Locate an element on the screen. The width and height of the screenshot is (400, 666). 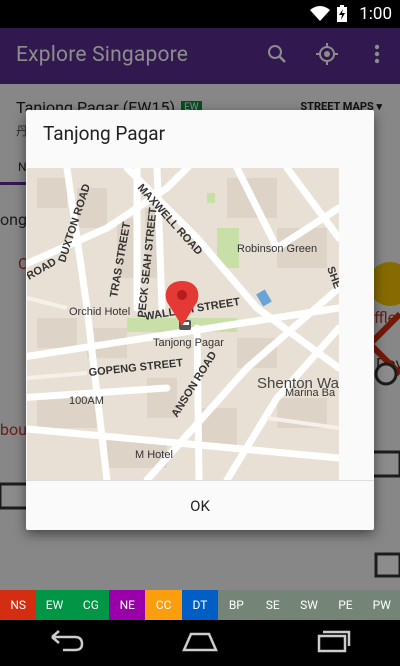
home-icon is located at coordinates (200, 643).